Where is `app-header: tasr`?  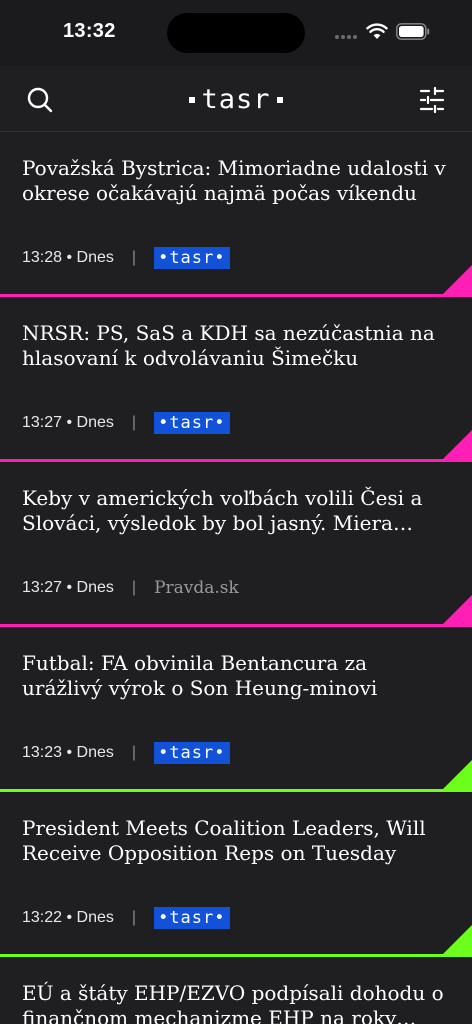 app-header: tasr is located at coordinates (236, 99).